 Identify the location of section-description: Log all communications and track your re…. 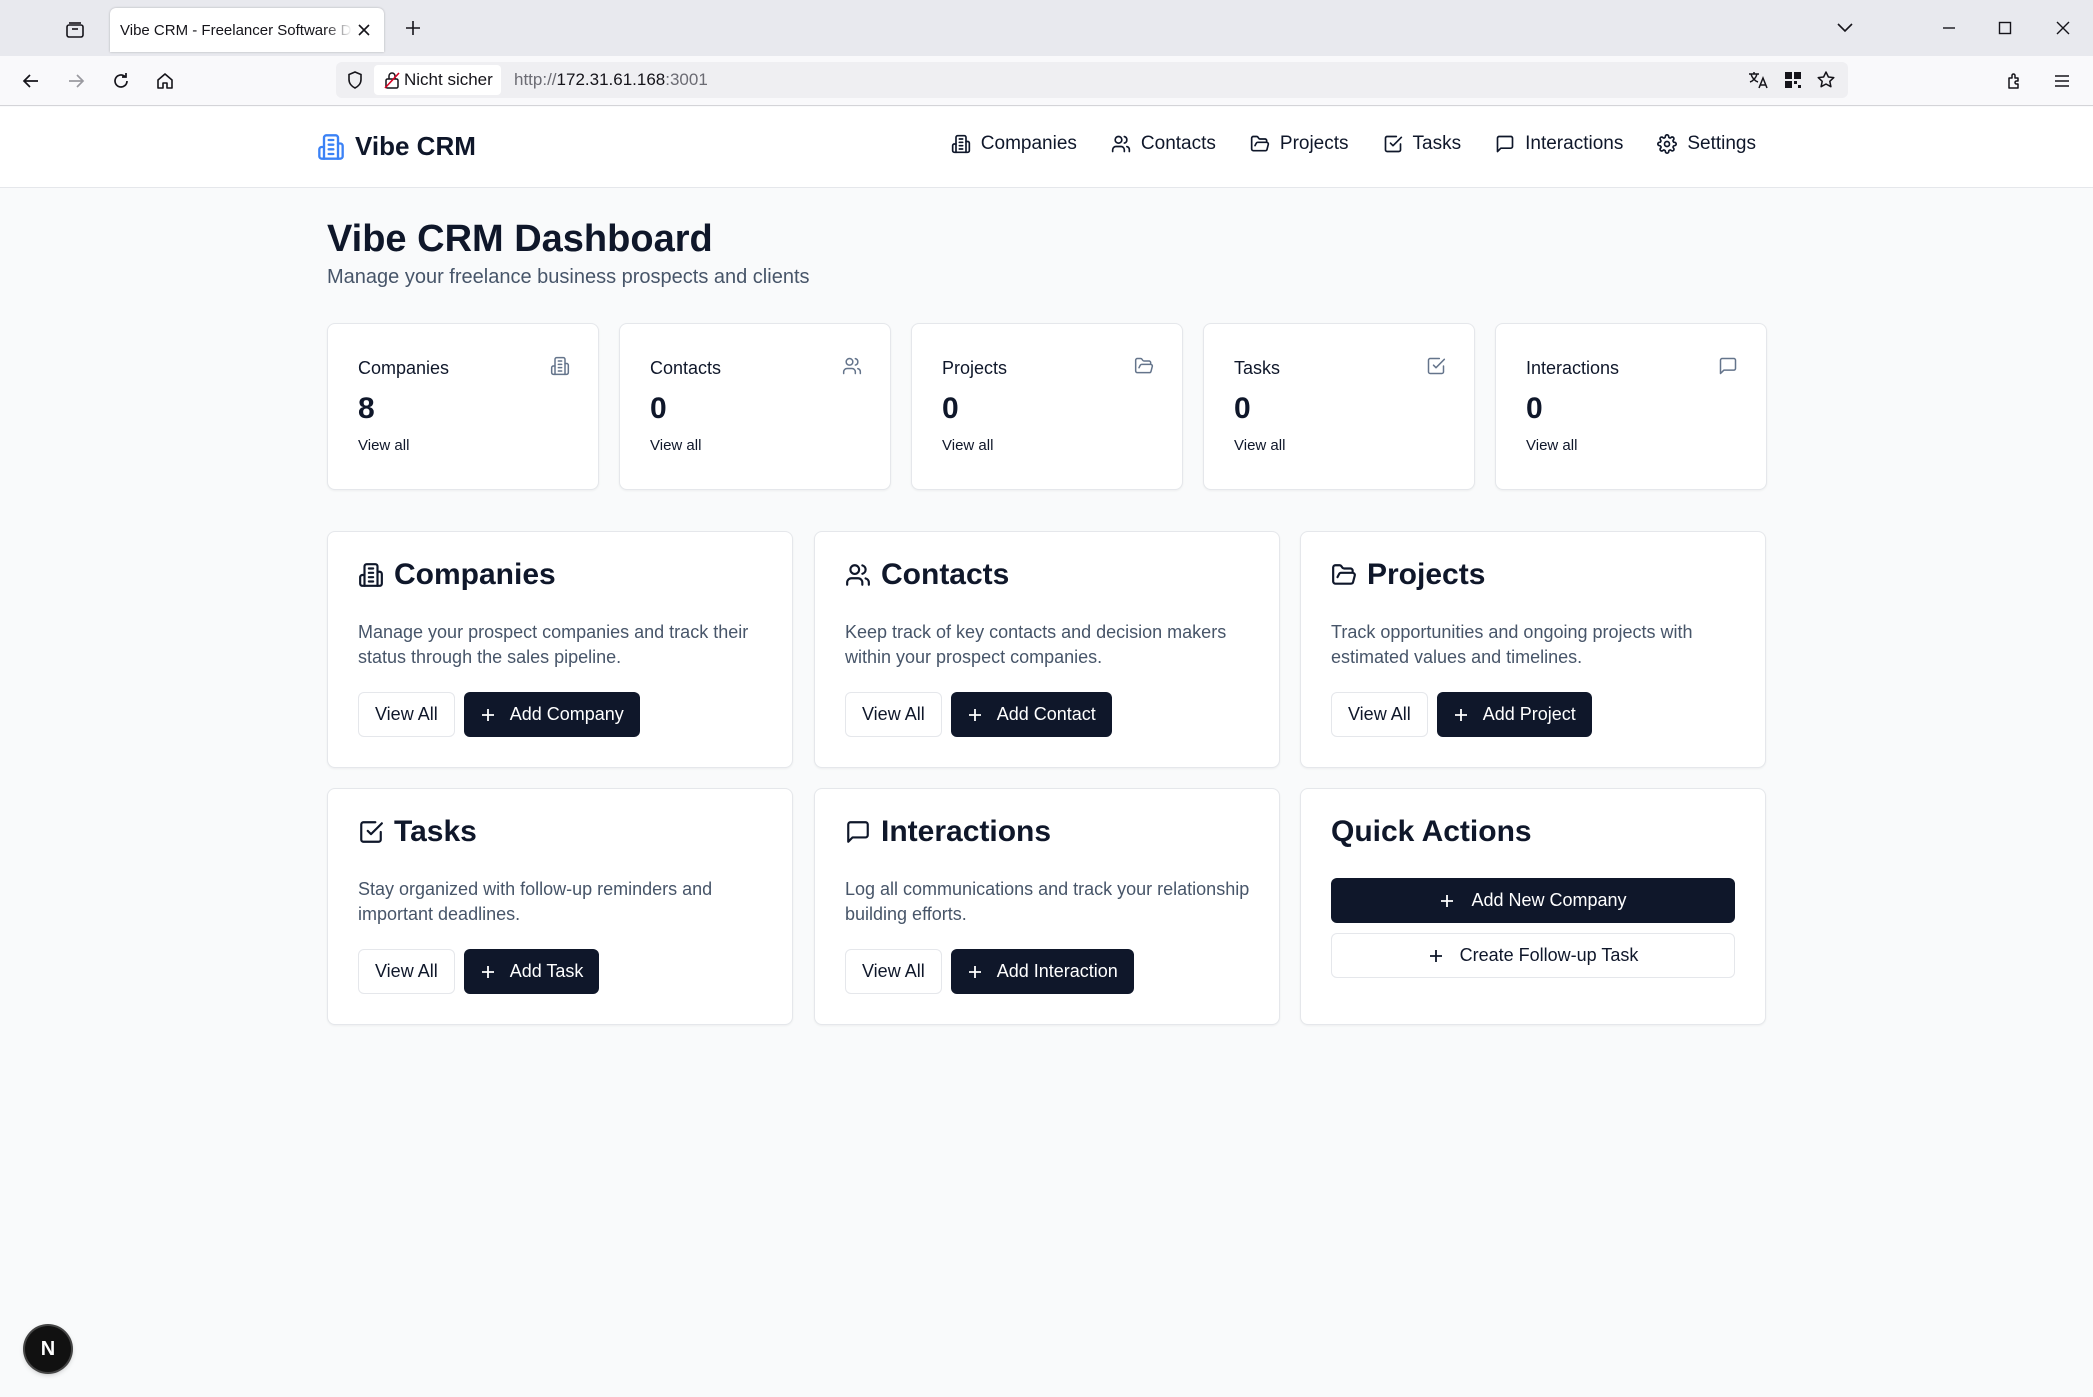
(1047, 901).